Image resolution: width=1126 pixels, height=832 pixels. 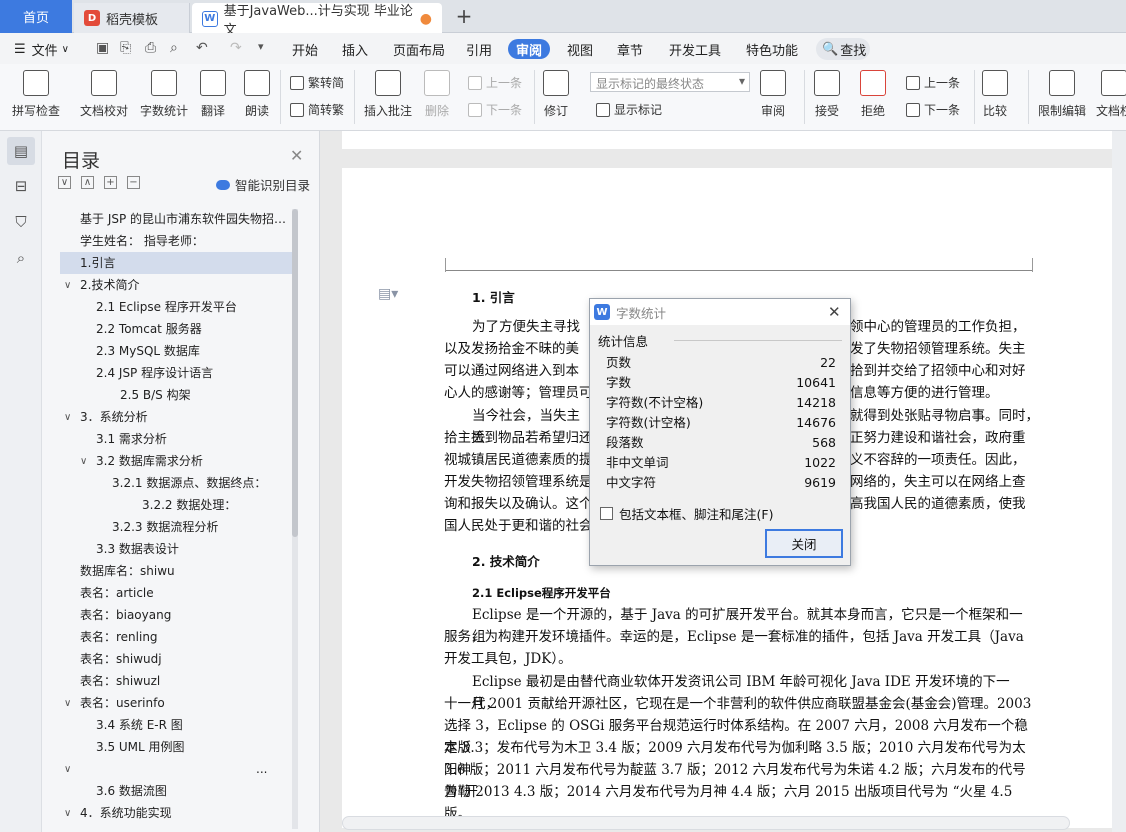 What do you see at coordinates (804, 543) in the screenshot?
I see `close-dialog-button: 关闭` at bounding box center [804, 543].